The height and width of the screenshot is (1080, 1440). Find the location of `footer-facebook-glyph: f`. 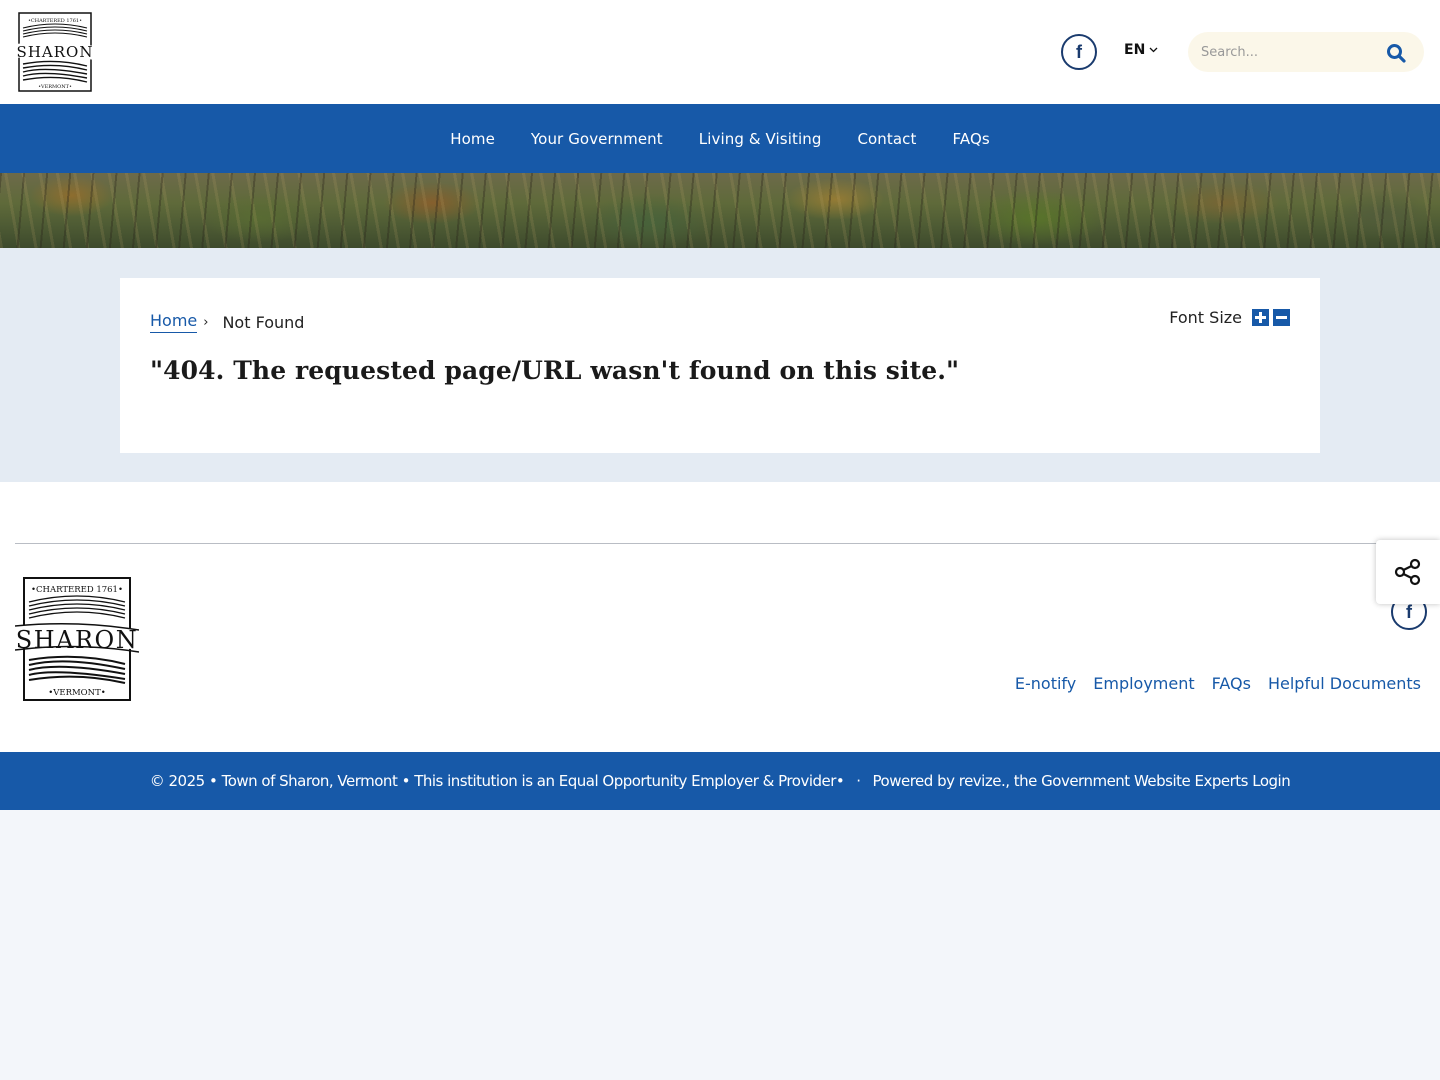

footer-facebook-glyph: f is located at coordinates (1409, 611).